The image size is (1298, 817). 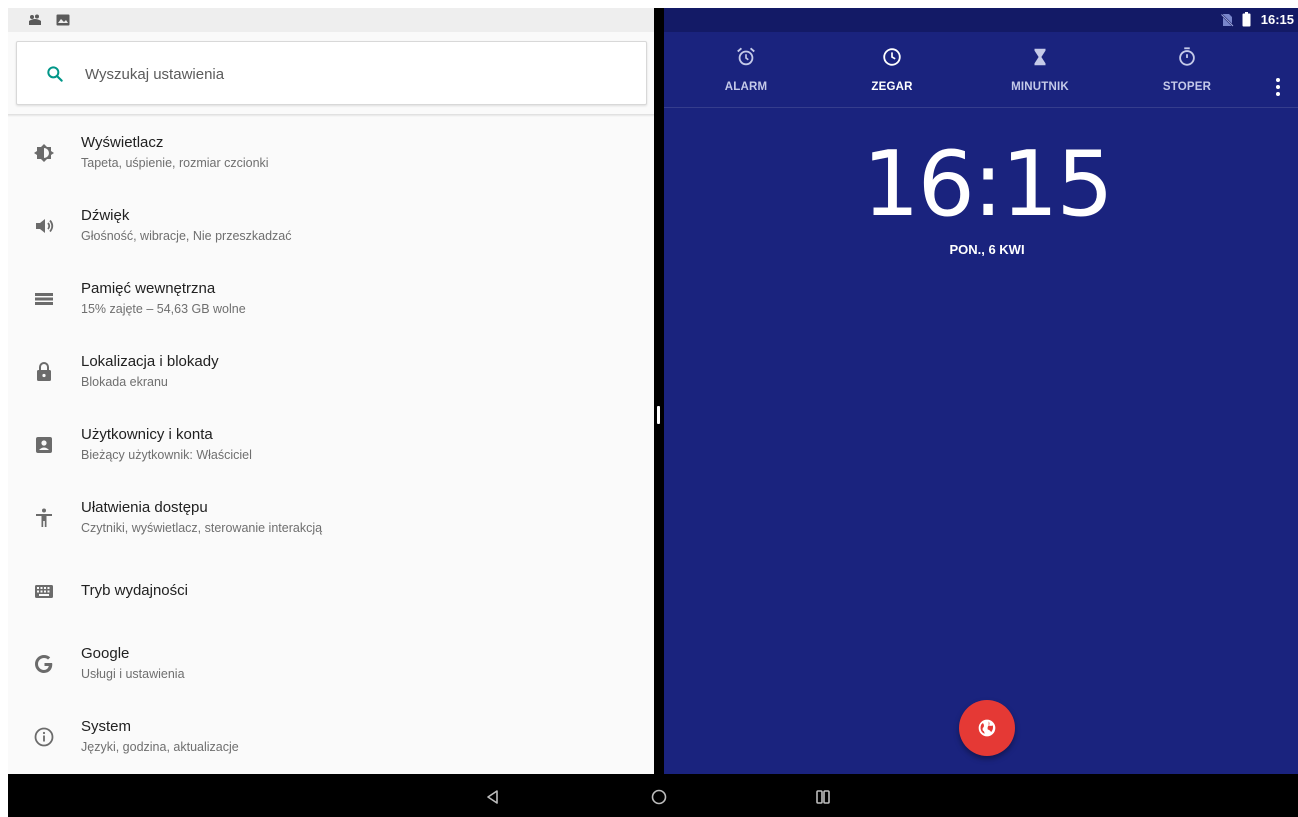 I want to click on status-bar-left, so click(x=331, y=20).